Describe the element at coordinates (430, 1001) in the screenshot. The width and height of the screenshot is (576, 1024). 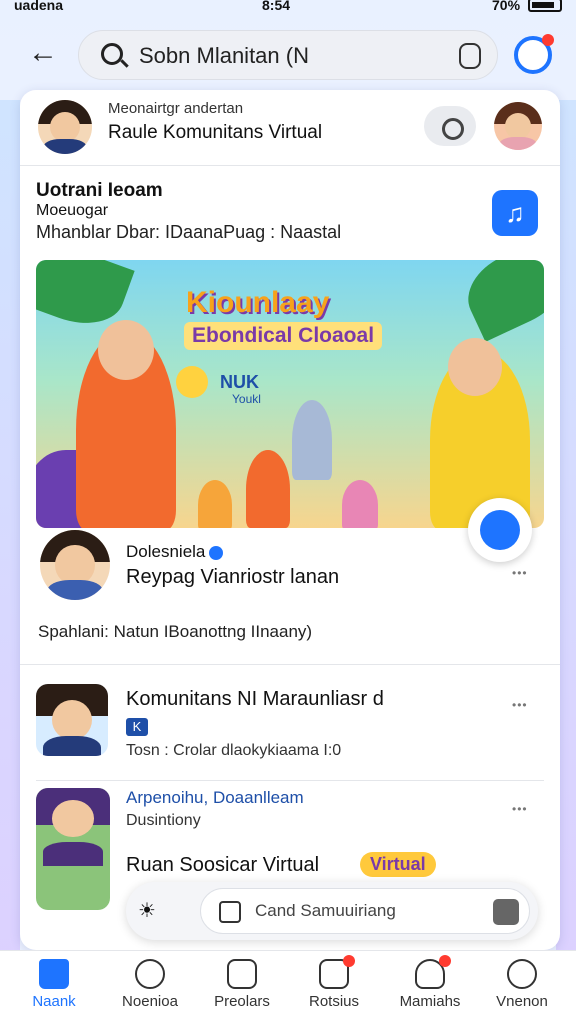
I see `nav-label: Mamiahs` at that location.